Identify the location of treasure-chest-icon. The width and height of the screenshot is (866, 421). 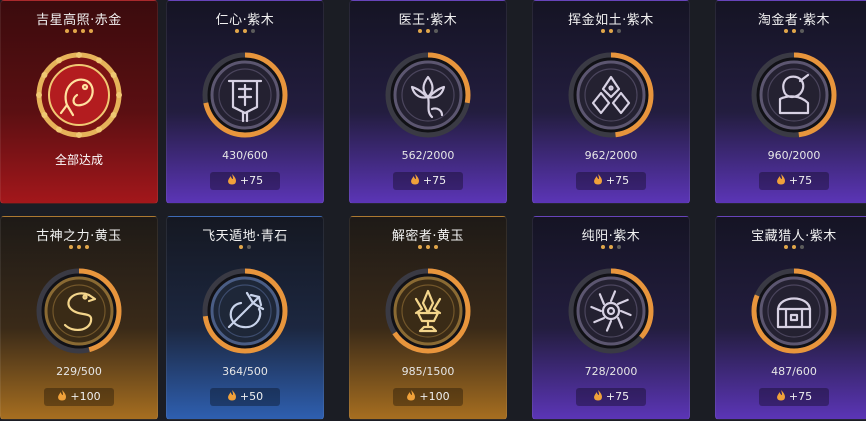
(794, 311).